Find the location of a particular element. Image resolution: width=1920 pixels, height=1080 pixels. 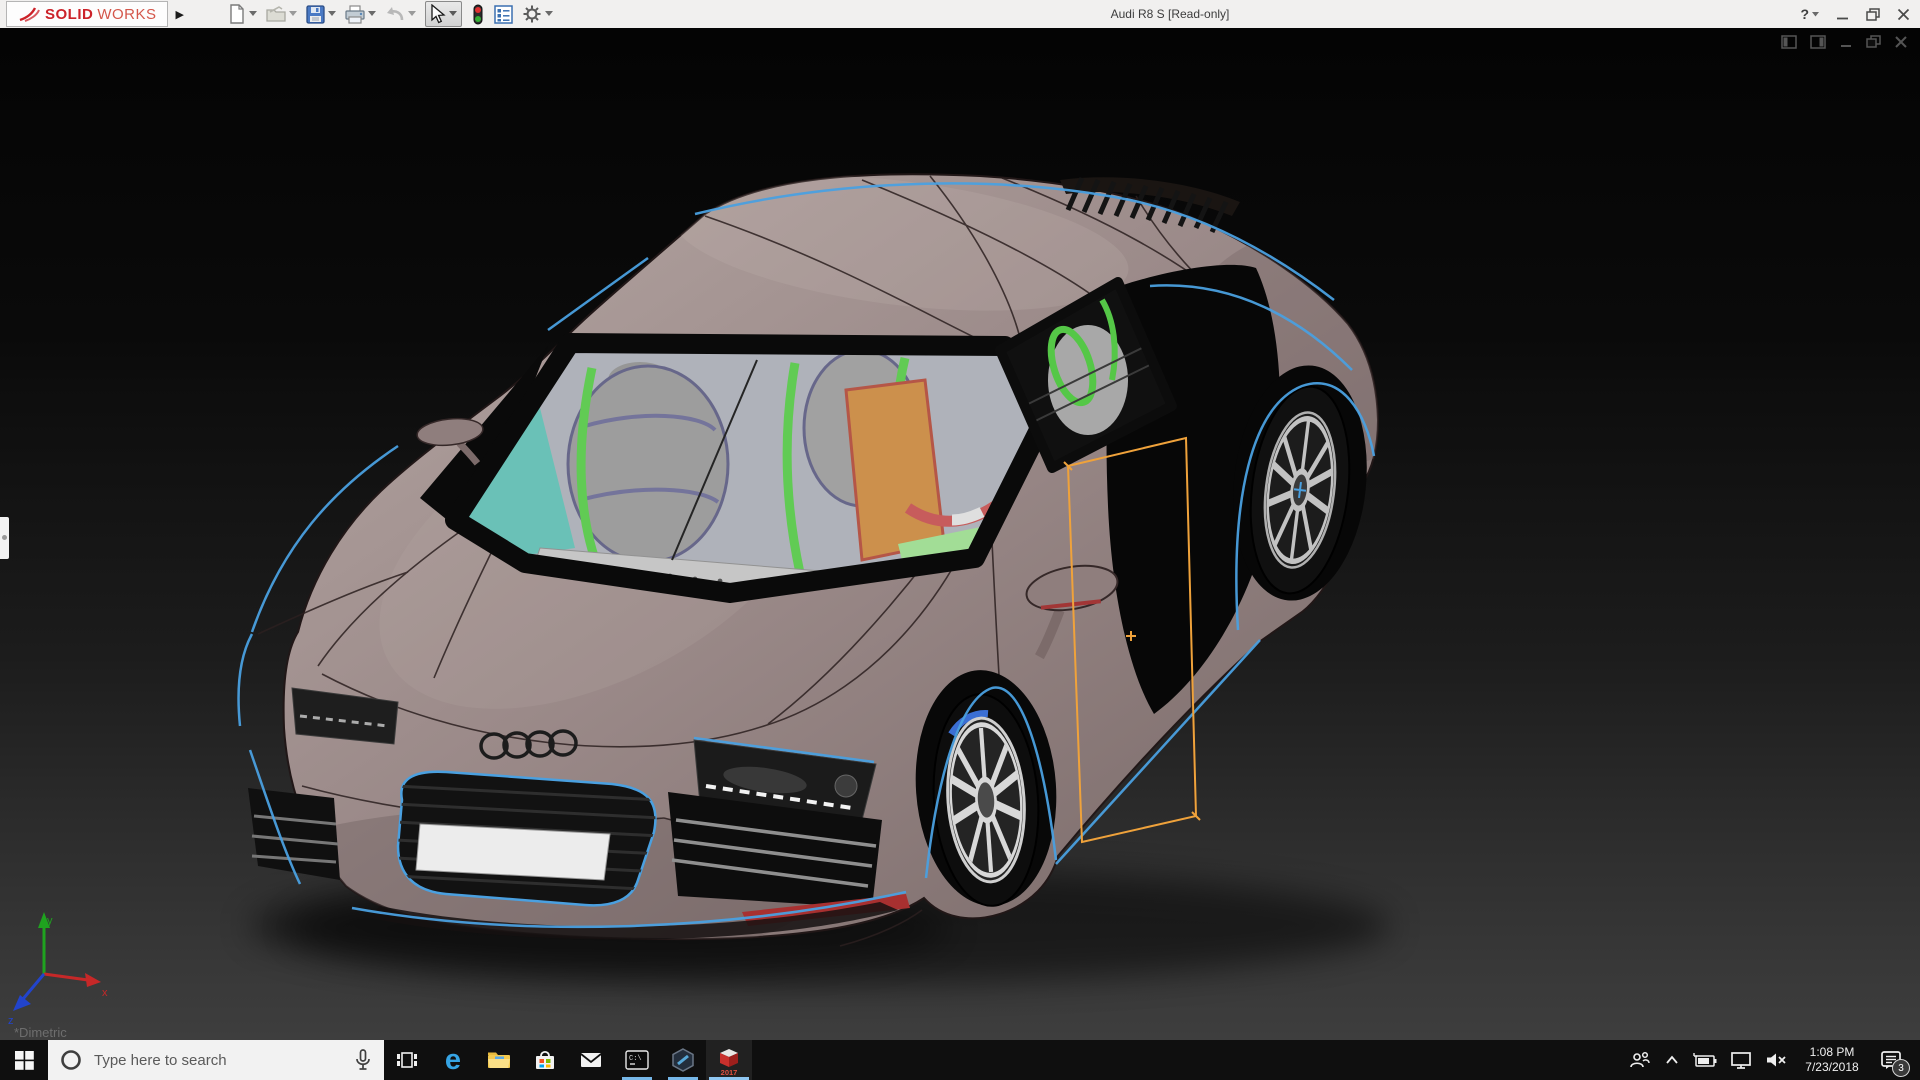

undo-button is located at coordinates (400, 14).